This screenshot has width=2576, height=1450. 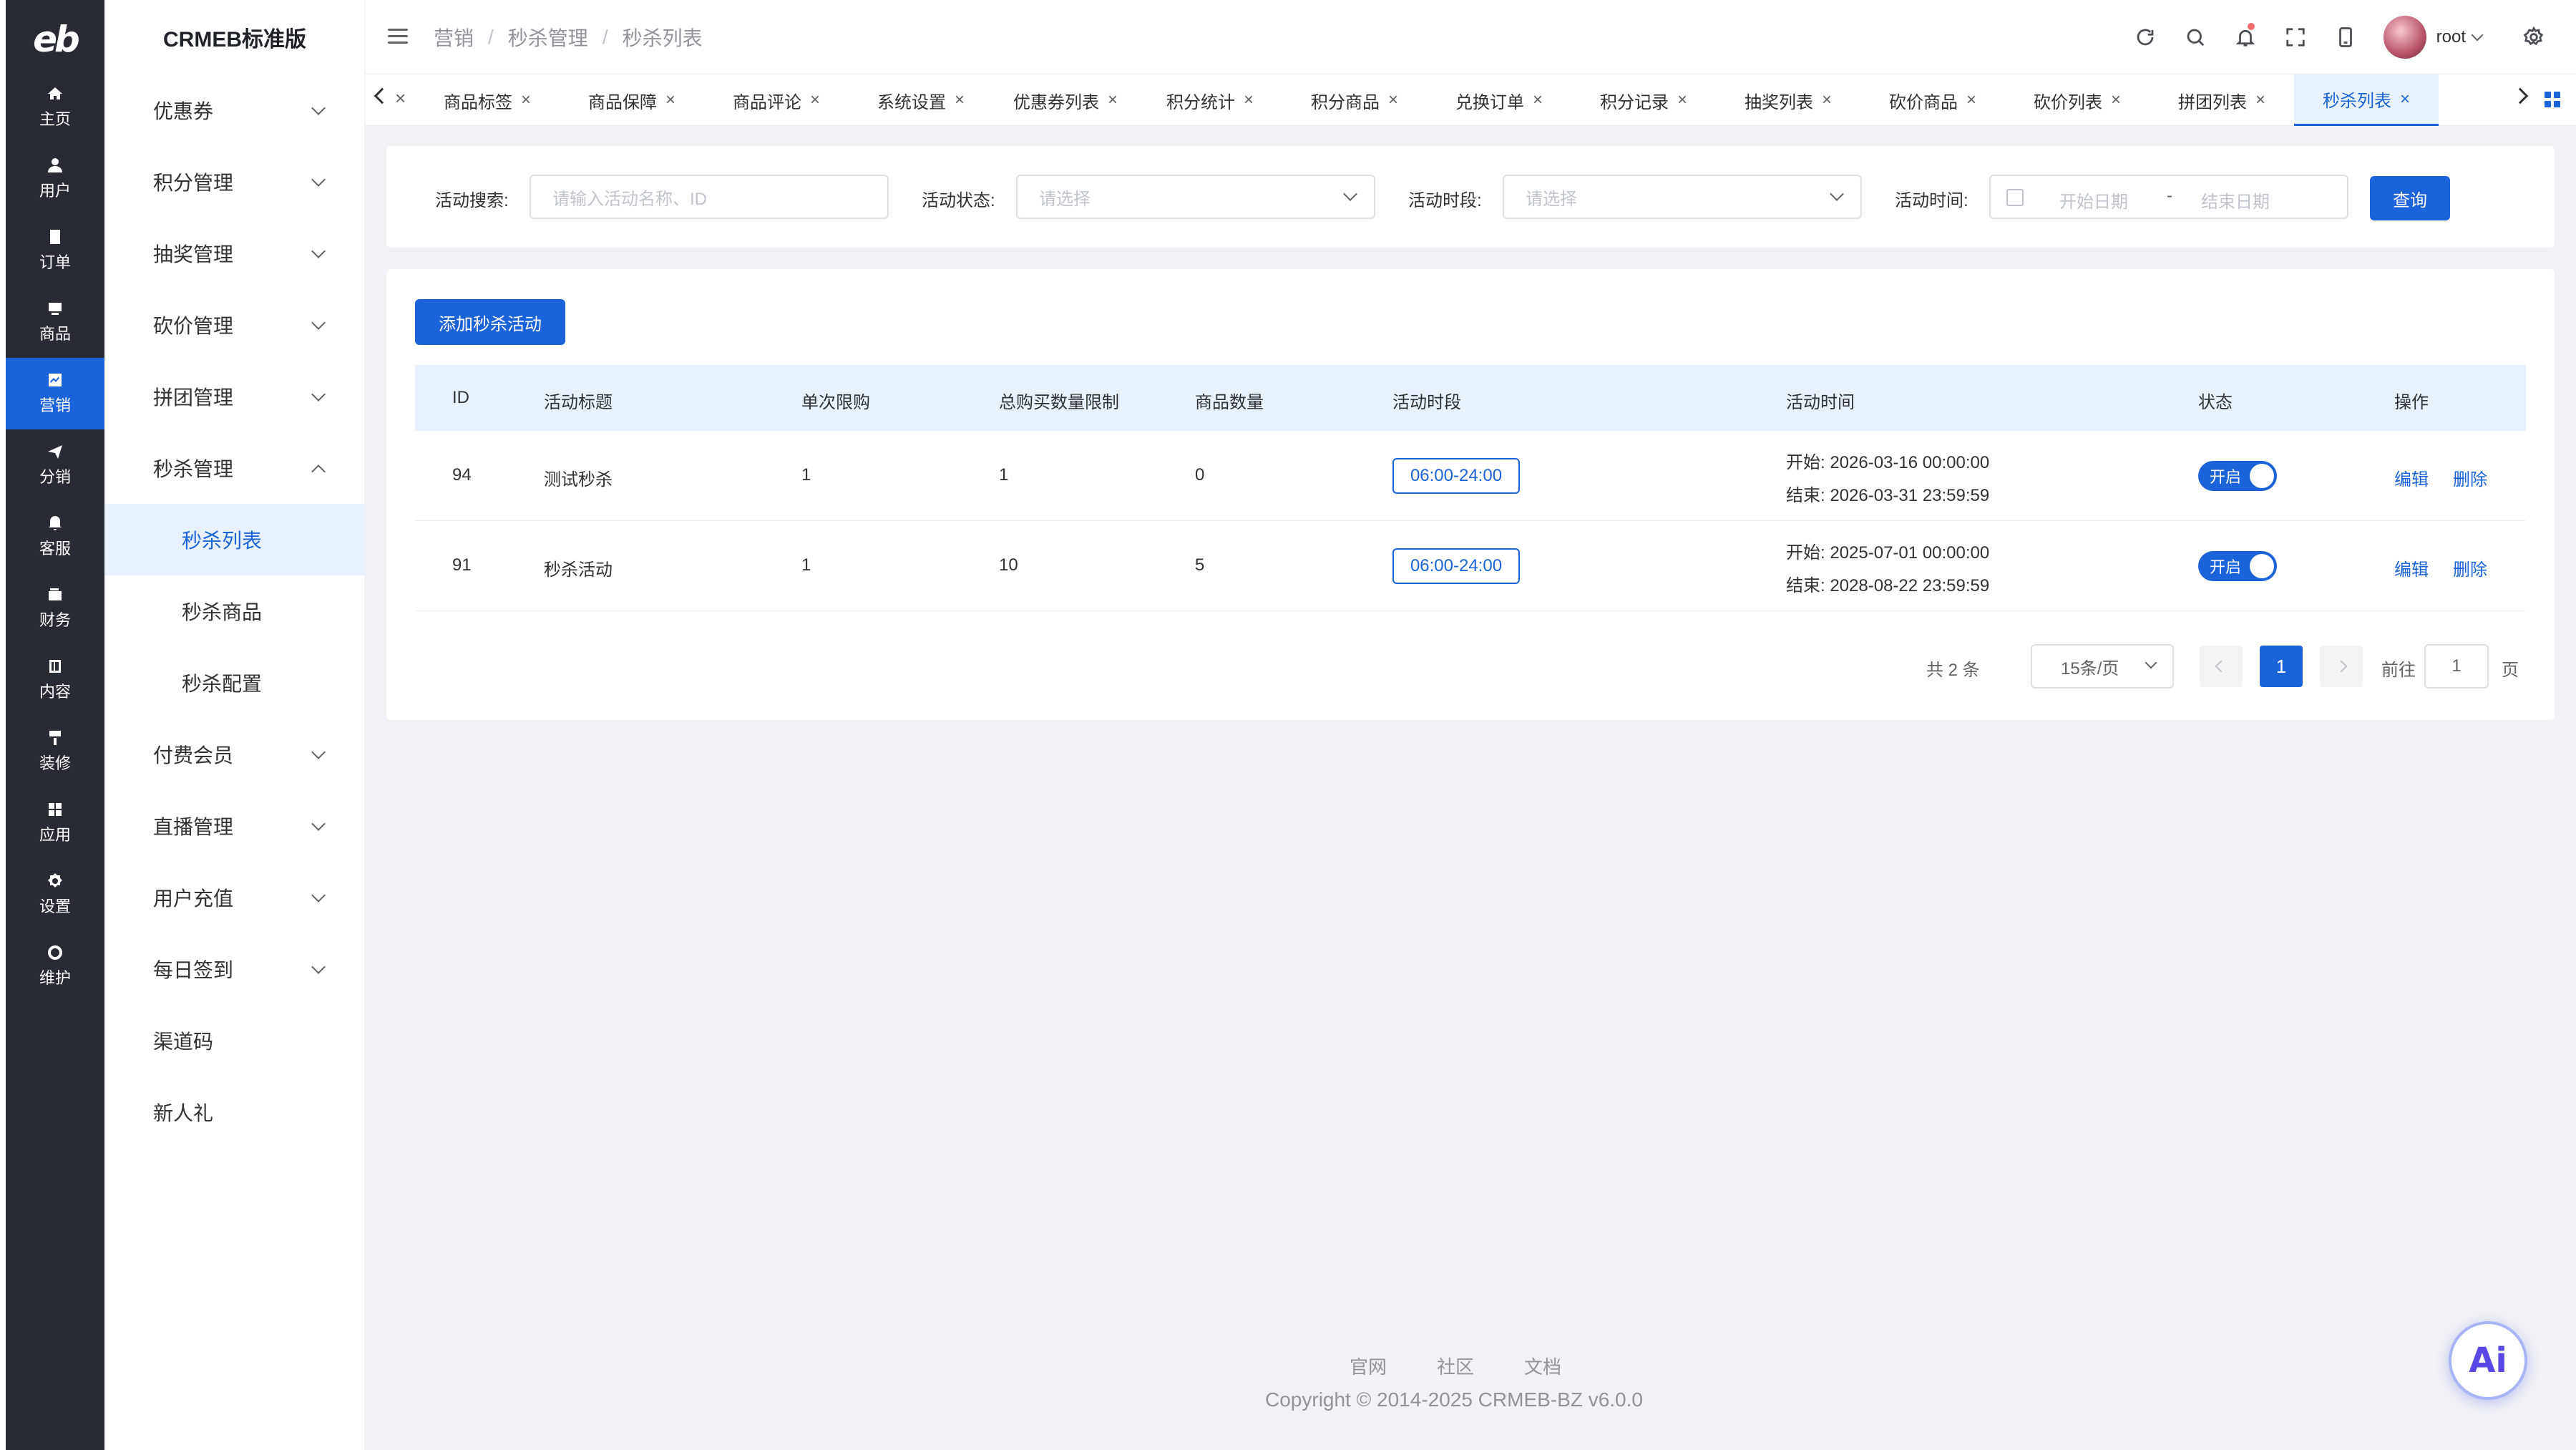 What do you see at coordinates (921, 100) in the screenshot?
I see `tab-system-settings: 系统设置 ×` at bounding box center [921, 100].